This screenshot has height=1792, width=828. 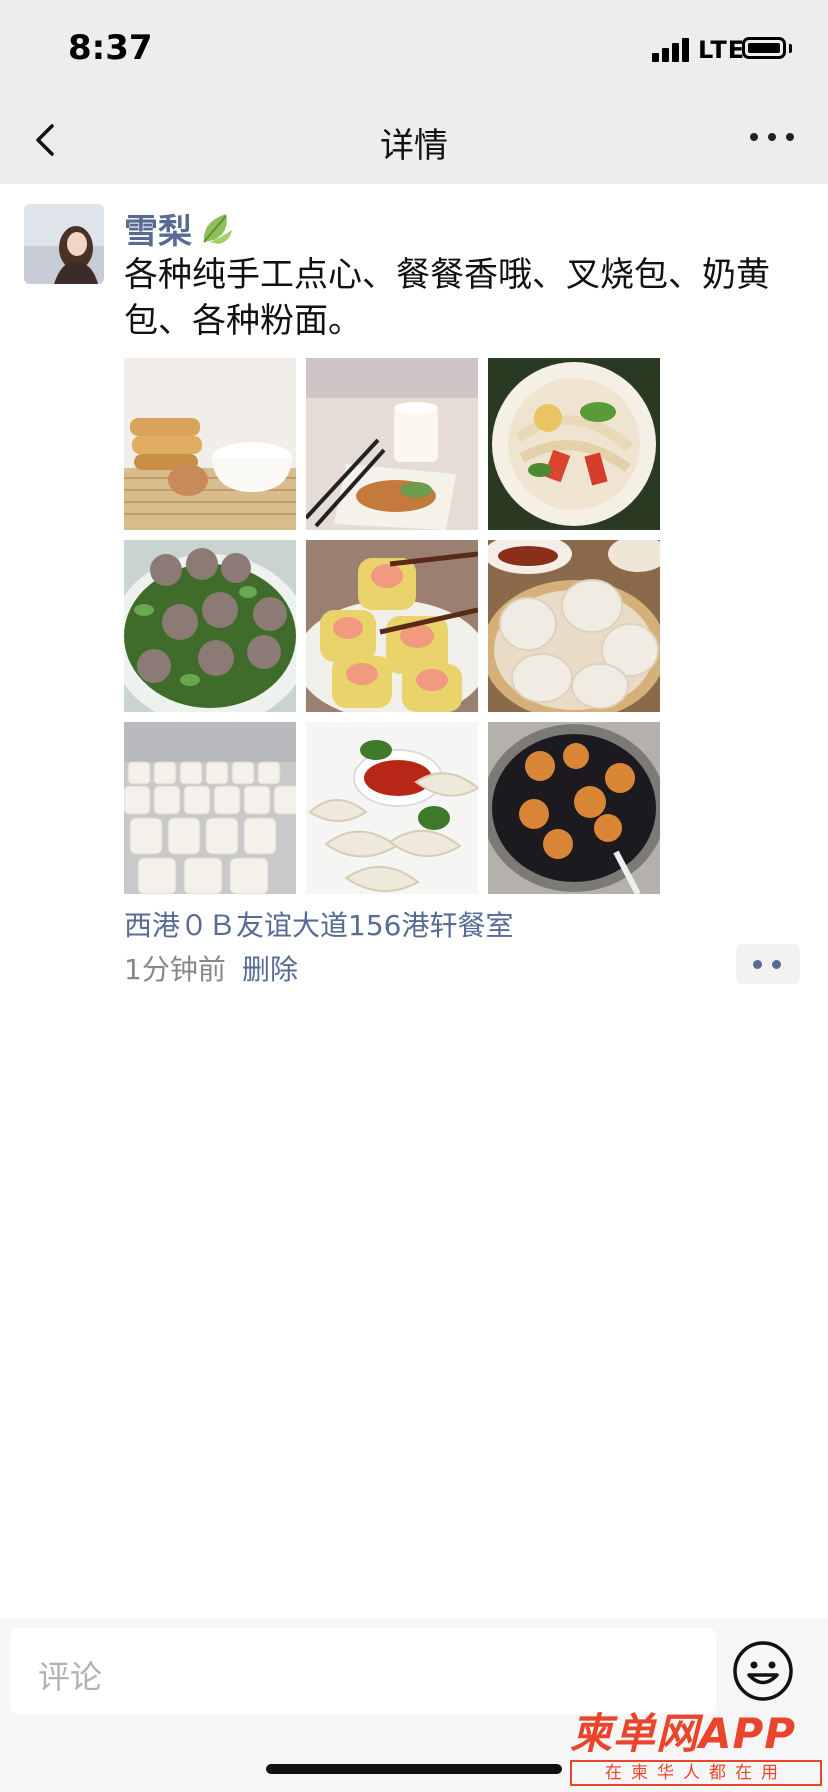 I want to click on post-actions-button, so click(x=768, y=964).